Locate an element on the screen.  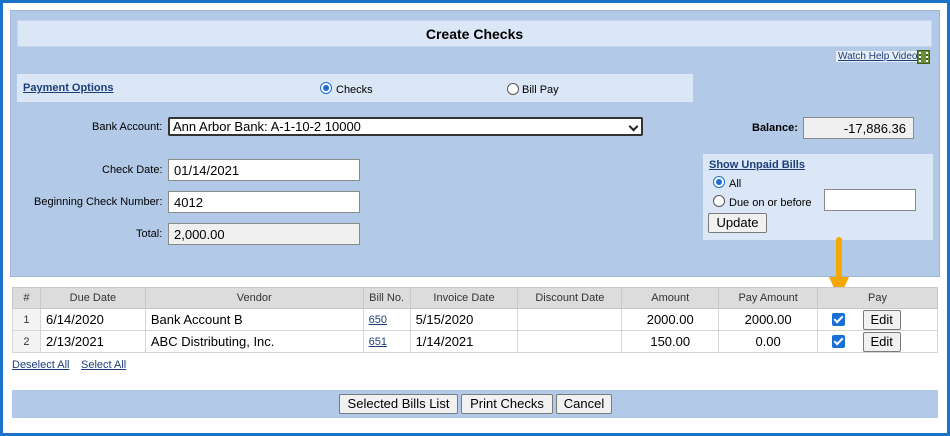
amount-cell: 2000.00 is located at coordinates (670, 319).